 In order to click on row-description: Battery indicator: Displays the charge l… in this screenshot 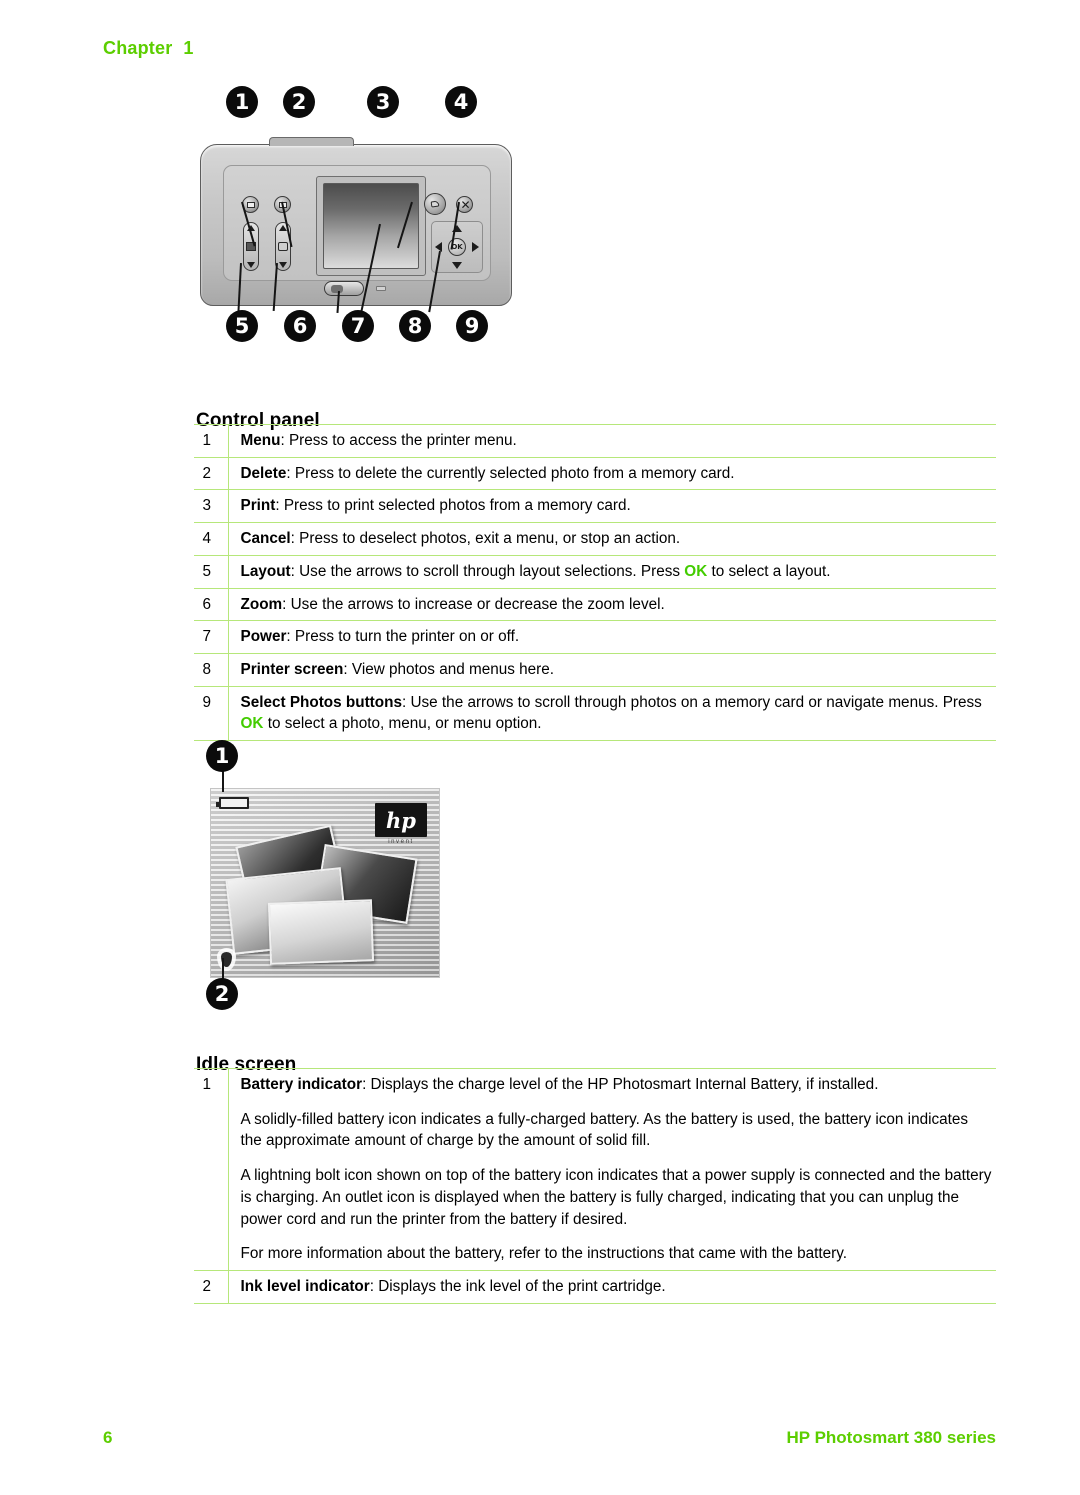, I will do `click(612, 1170)`.